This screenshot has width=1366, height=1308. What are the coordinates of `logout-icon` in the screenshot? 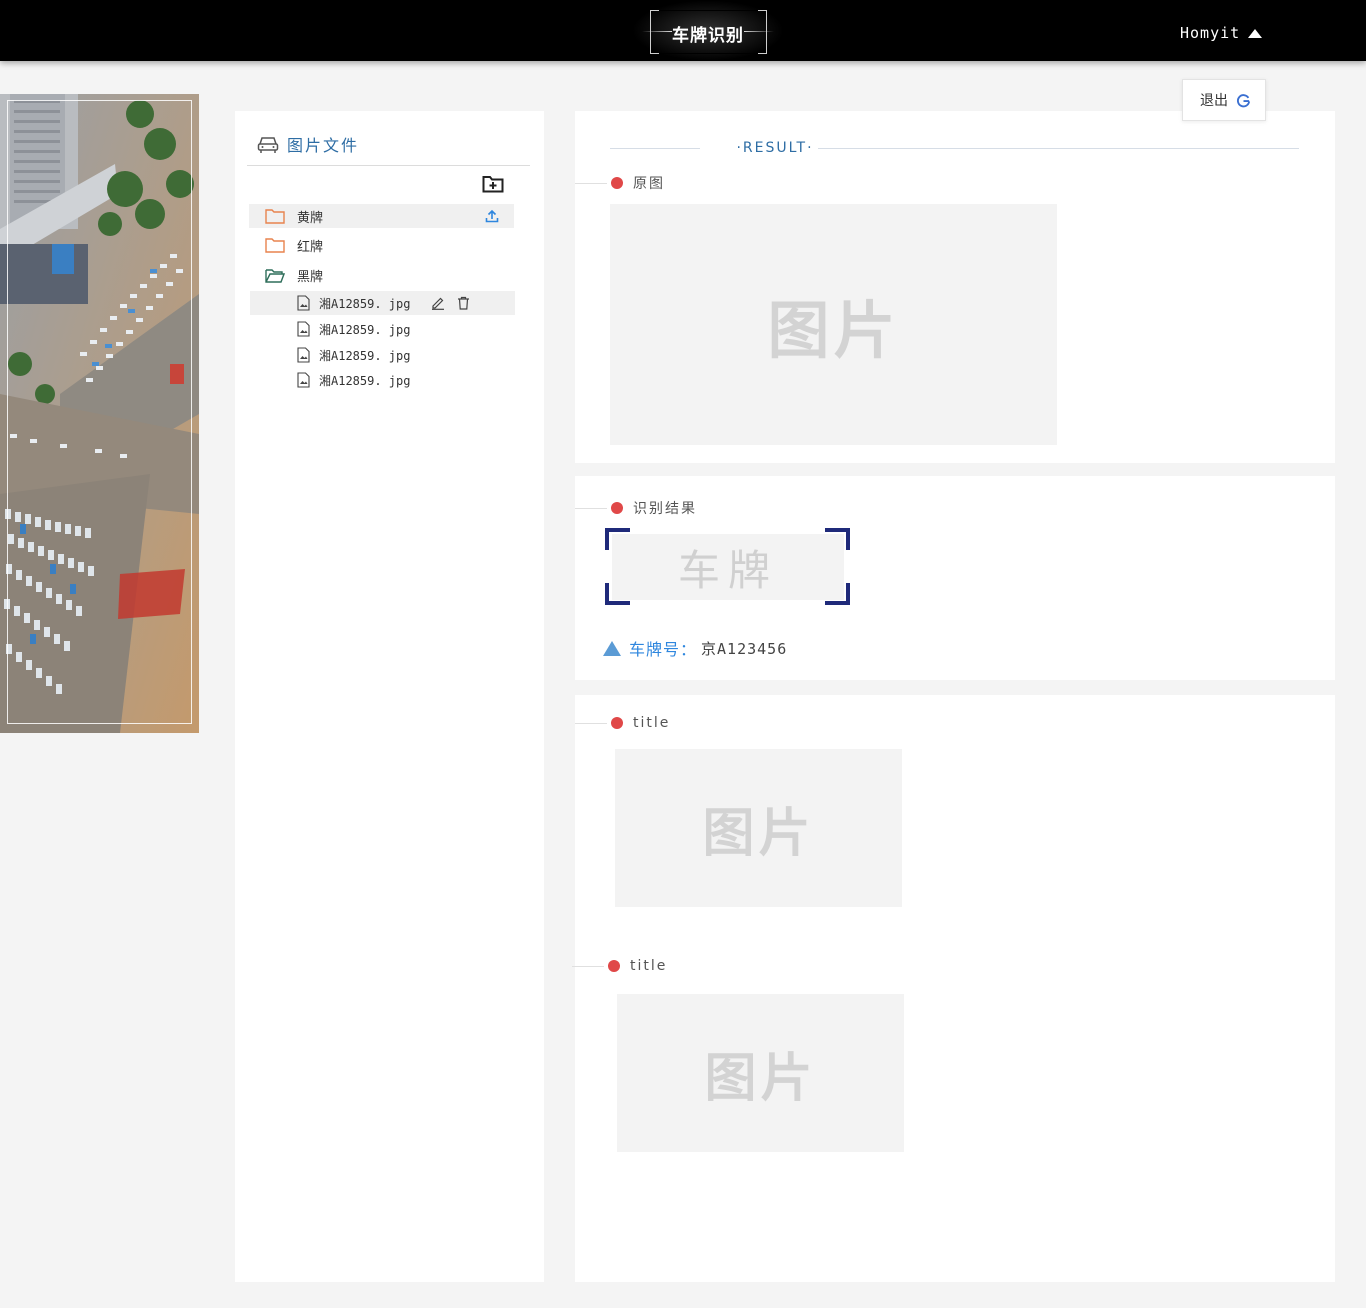 It's located at (1243, 100).